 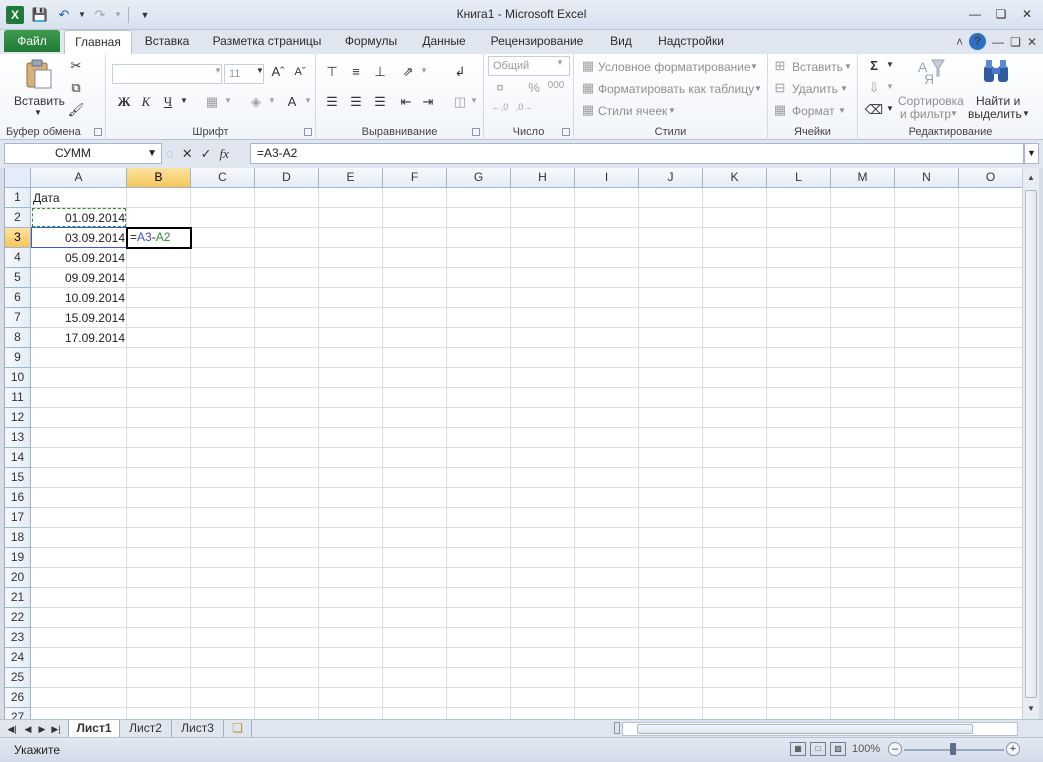 What do you see at coordinates (18, 238) in the screenshot?
I see `row-header-3: 3` at bounding box center [18, 238].